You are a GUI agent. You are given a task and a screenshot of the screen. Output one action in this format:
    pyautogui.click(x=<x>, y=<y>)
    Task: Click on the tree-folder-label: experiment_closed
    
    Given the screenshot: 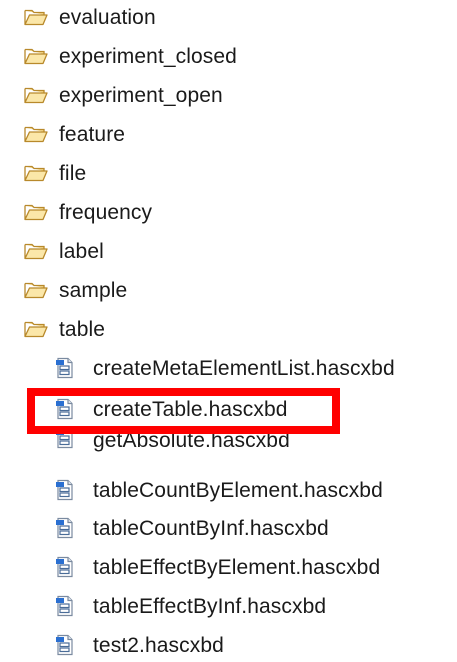 What is the action you would take?
    pyautogui.click(x=148, y=56)
    